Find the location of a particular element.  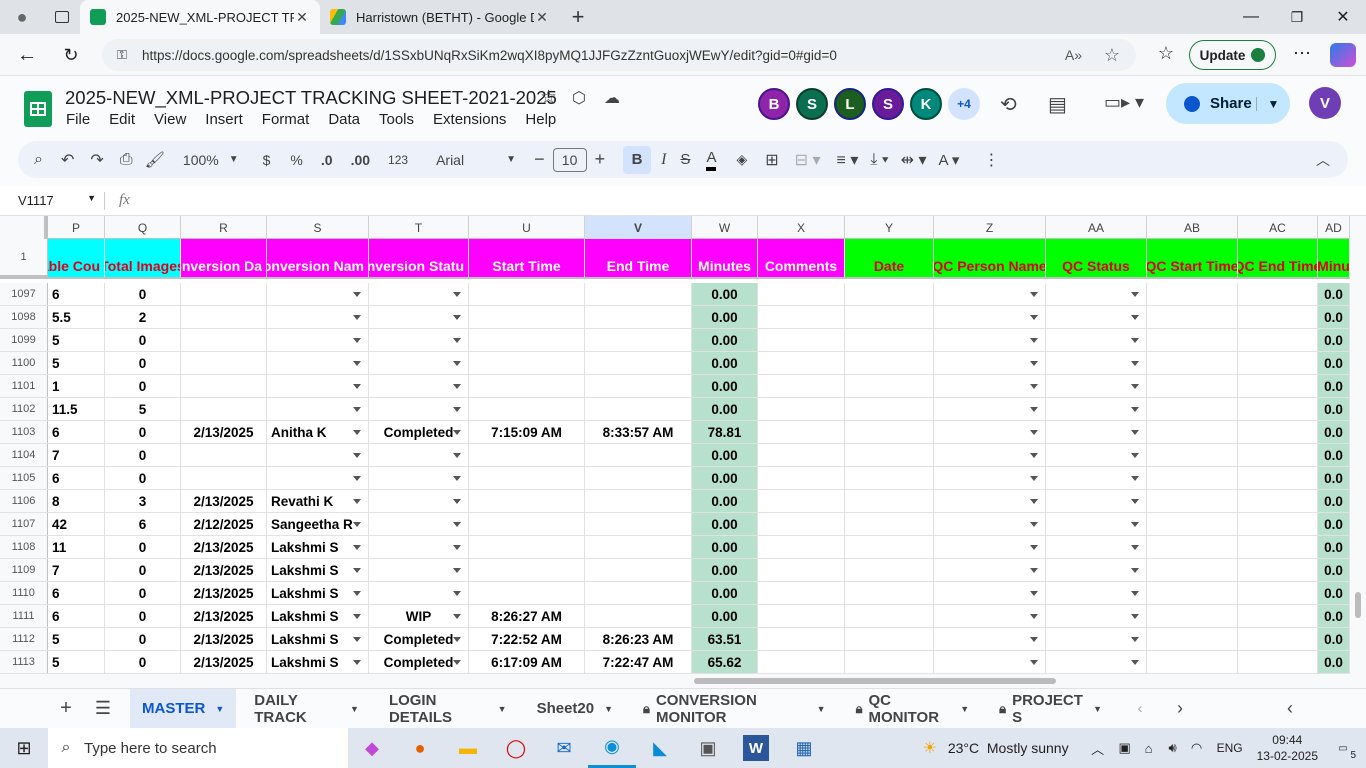

header-cell-p: able Cou is located at coordinates (76, 258).